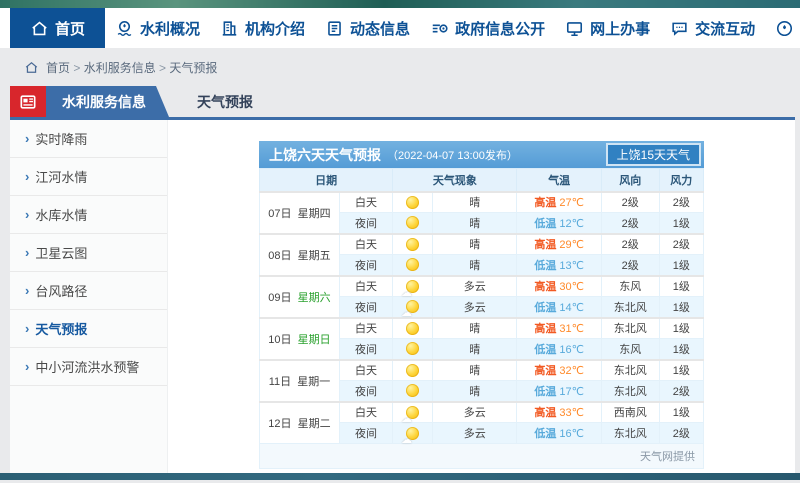 The height and width of the screenshot is (483, 800). I want to click on nav-item-info-disclosure: 政府信息公开, so click(487, 28).